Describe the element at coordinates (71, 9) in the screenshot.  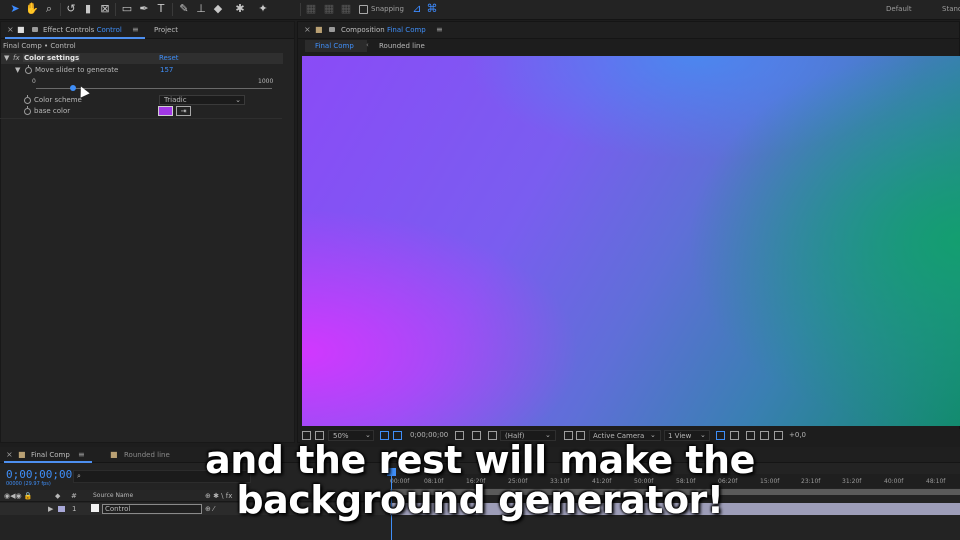
I see `rotate-tool-icon: ↺` at that location.